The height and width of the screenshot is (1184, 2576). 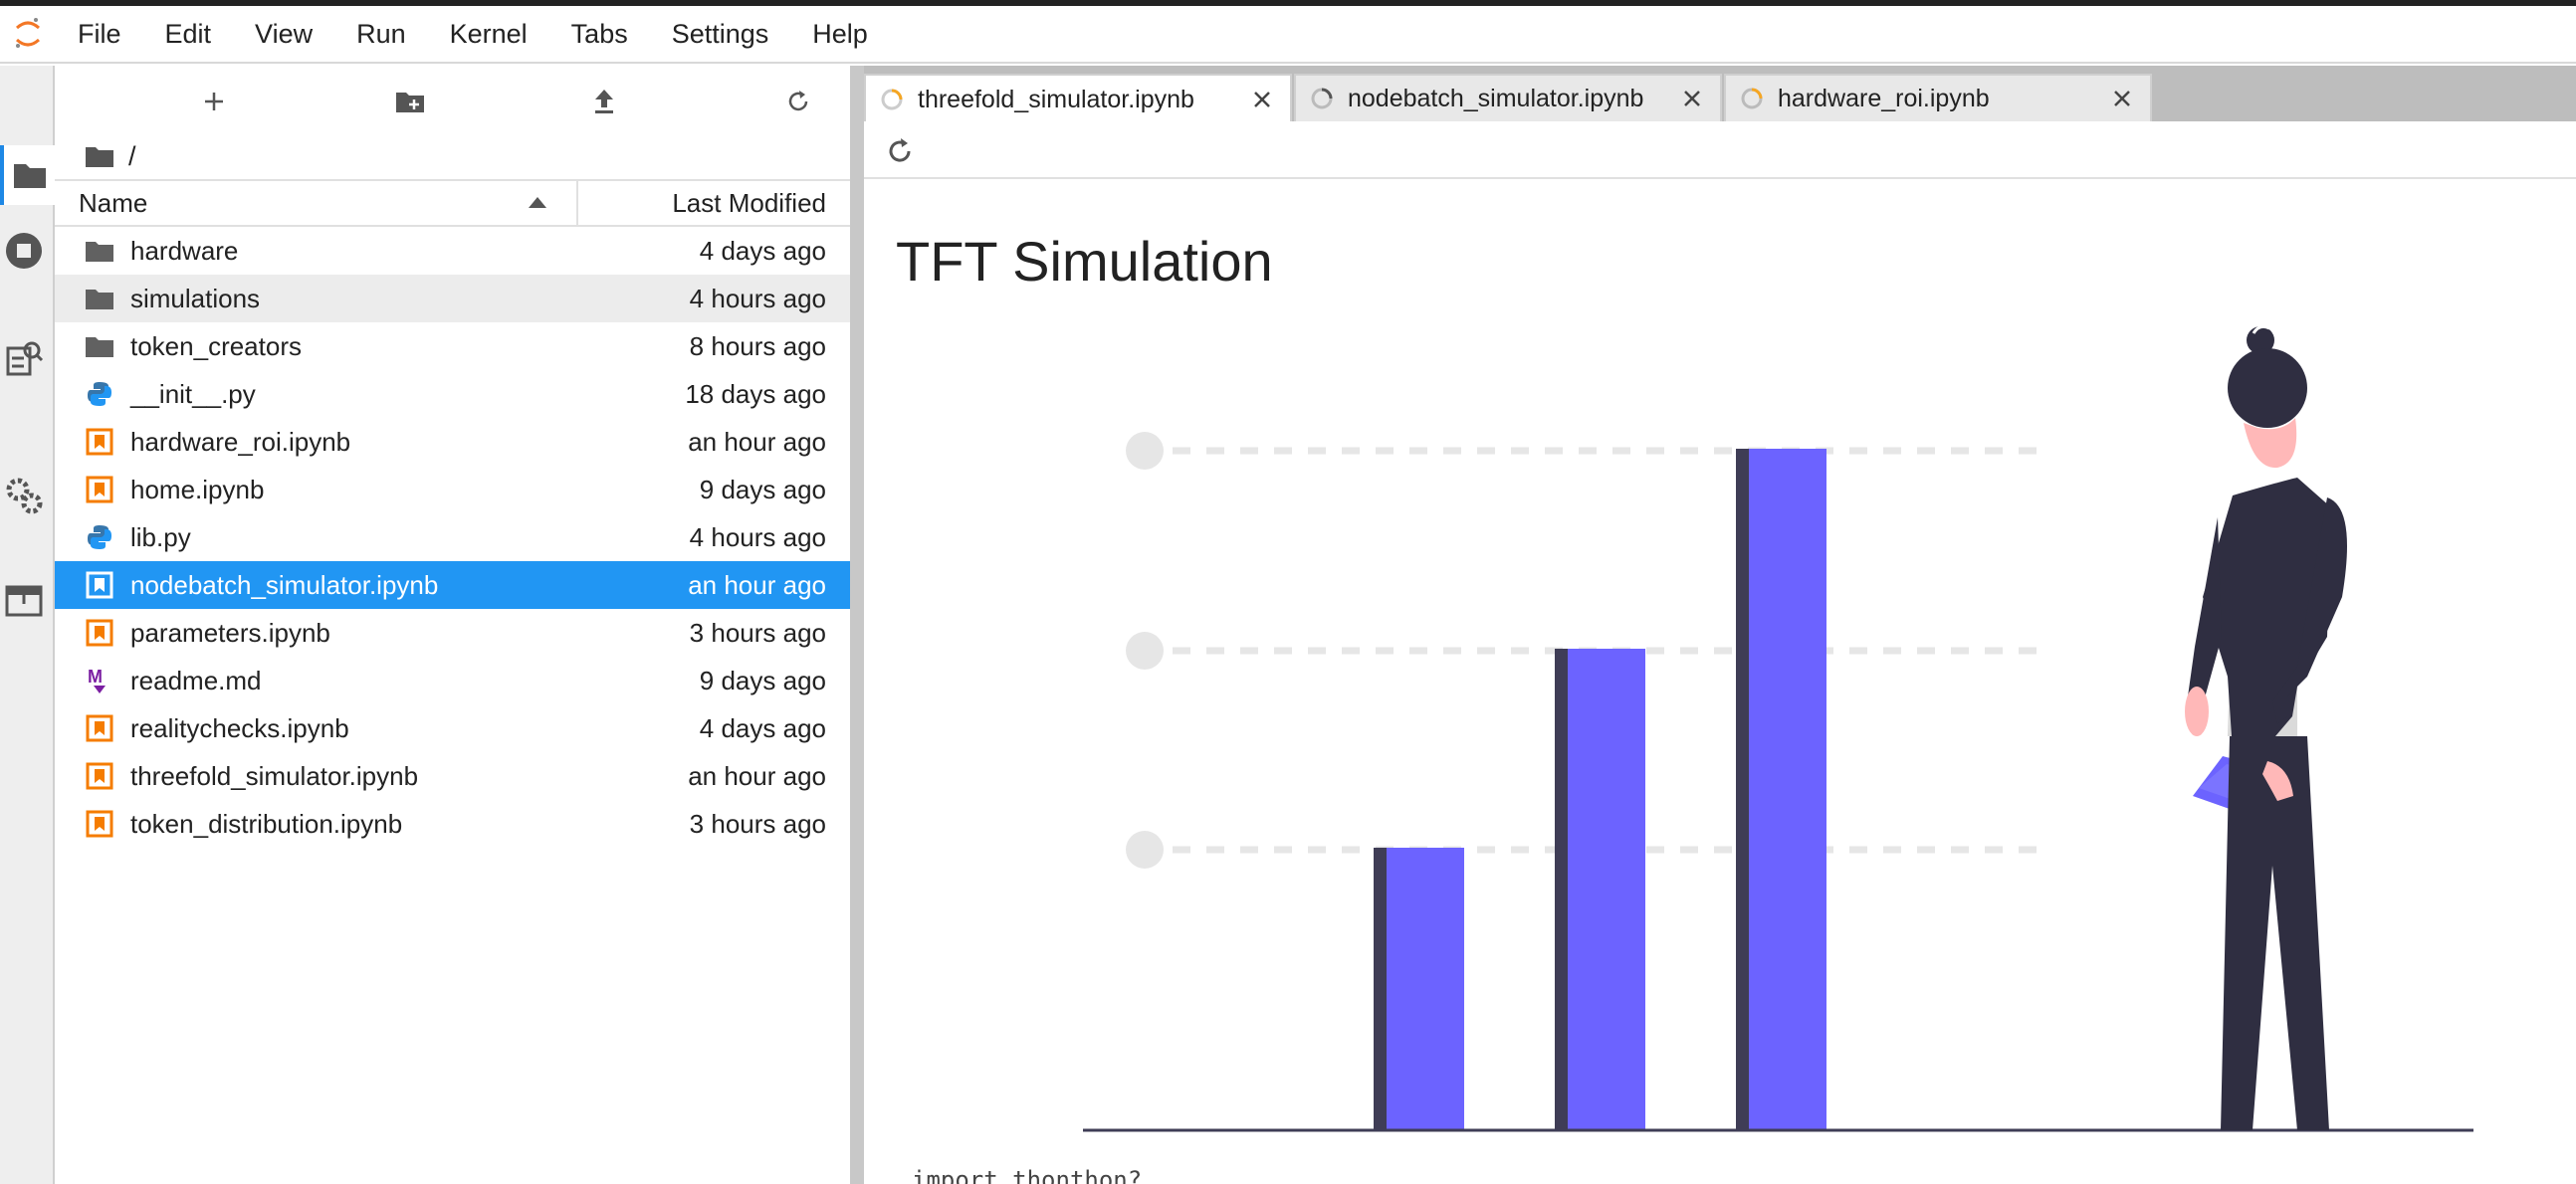 I want to click on column-name-label: Name, so click(x=113, y=202).